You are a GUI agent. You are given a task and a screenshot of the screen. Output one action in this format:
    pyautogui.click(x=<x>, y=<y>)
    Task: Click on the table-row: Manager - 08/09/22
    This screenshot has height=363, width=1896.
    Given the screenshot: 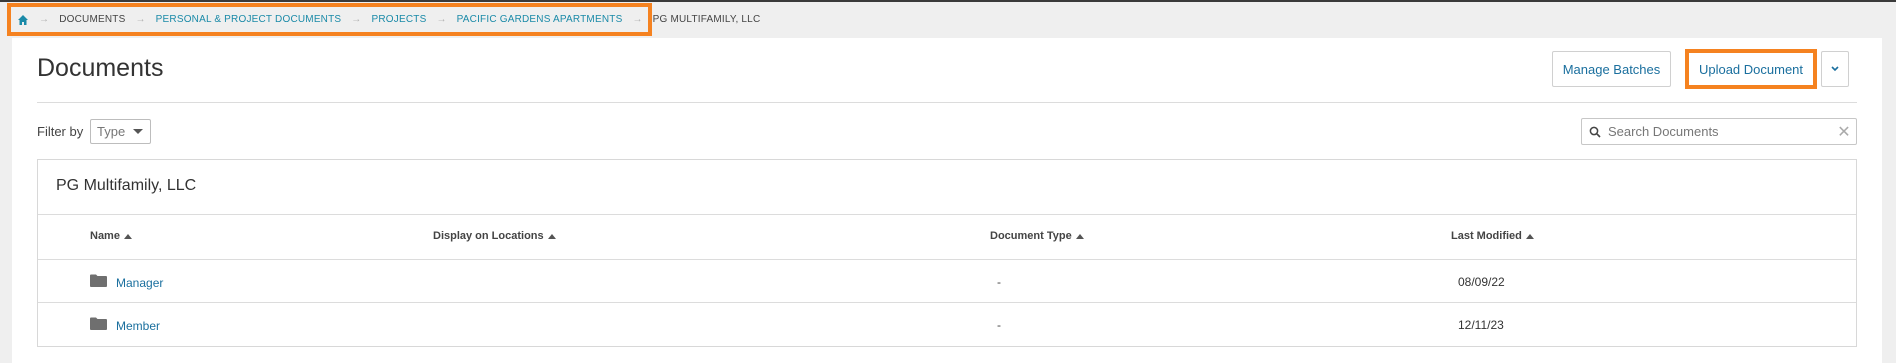 What is the action you would take?
    pyautogui.click(x=947, y=281)
    